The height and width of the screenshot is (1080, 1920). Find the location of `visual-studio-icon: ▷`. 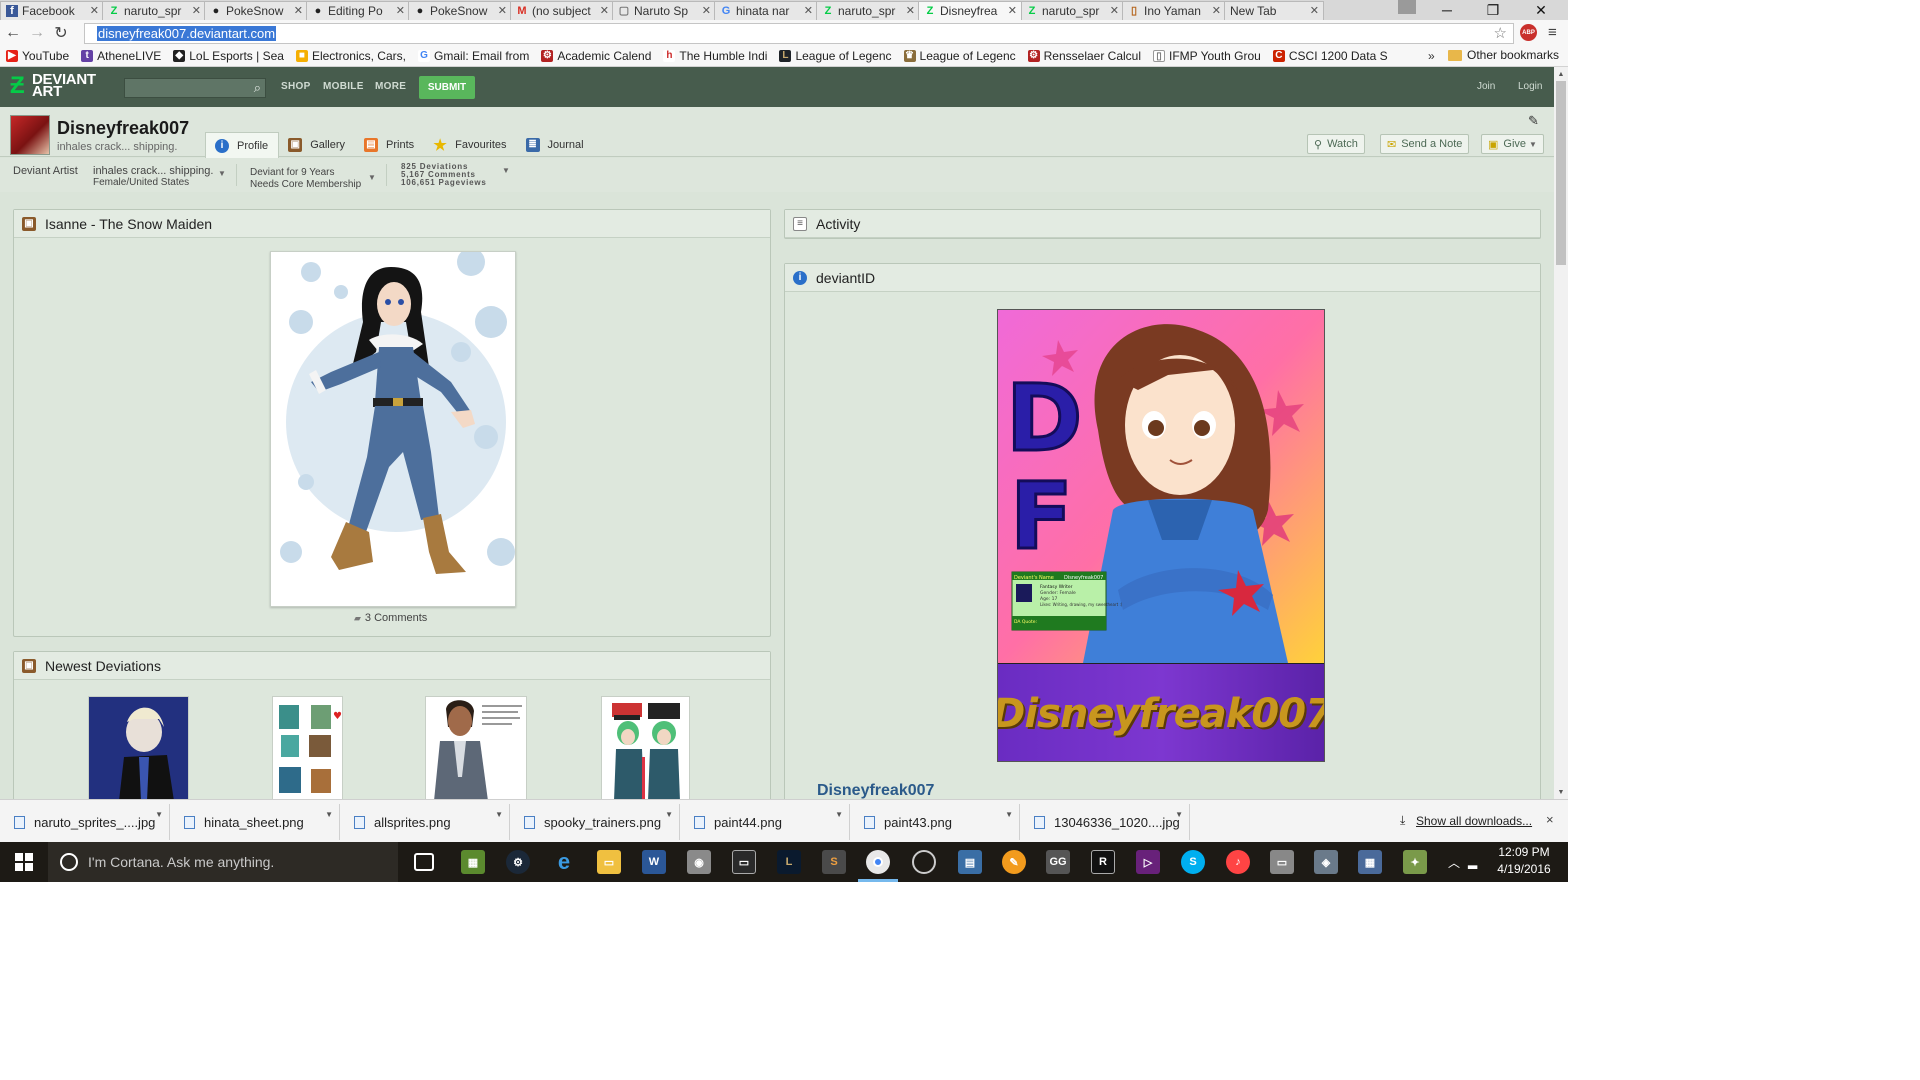

visual-studio-icon: ▷ is located at coordinates (1148, 862).